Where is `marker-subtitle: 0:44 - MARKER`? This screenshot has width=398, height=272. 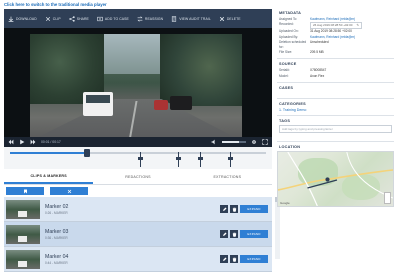 marker-subtitle: 0:44 - MARKER is located at coordinates (56, 262).